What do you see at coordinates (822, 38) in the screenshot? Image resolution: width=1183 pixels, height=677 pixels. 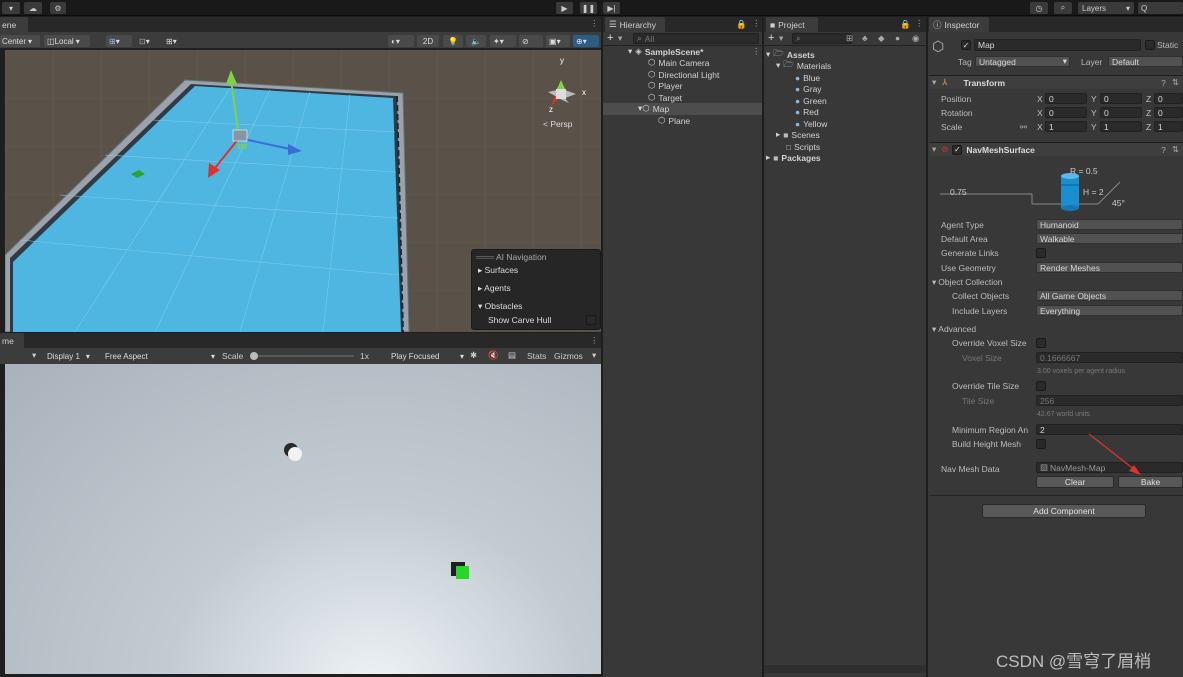 I see `project-search-input: ⌕` at bounding box center [822, 38].